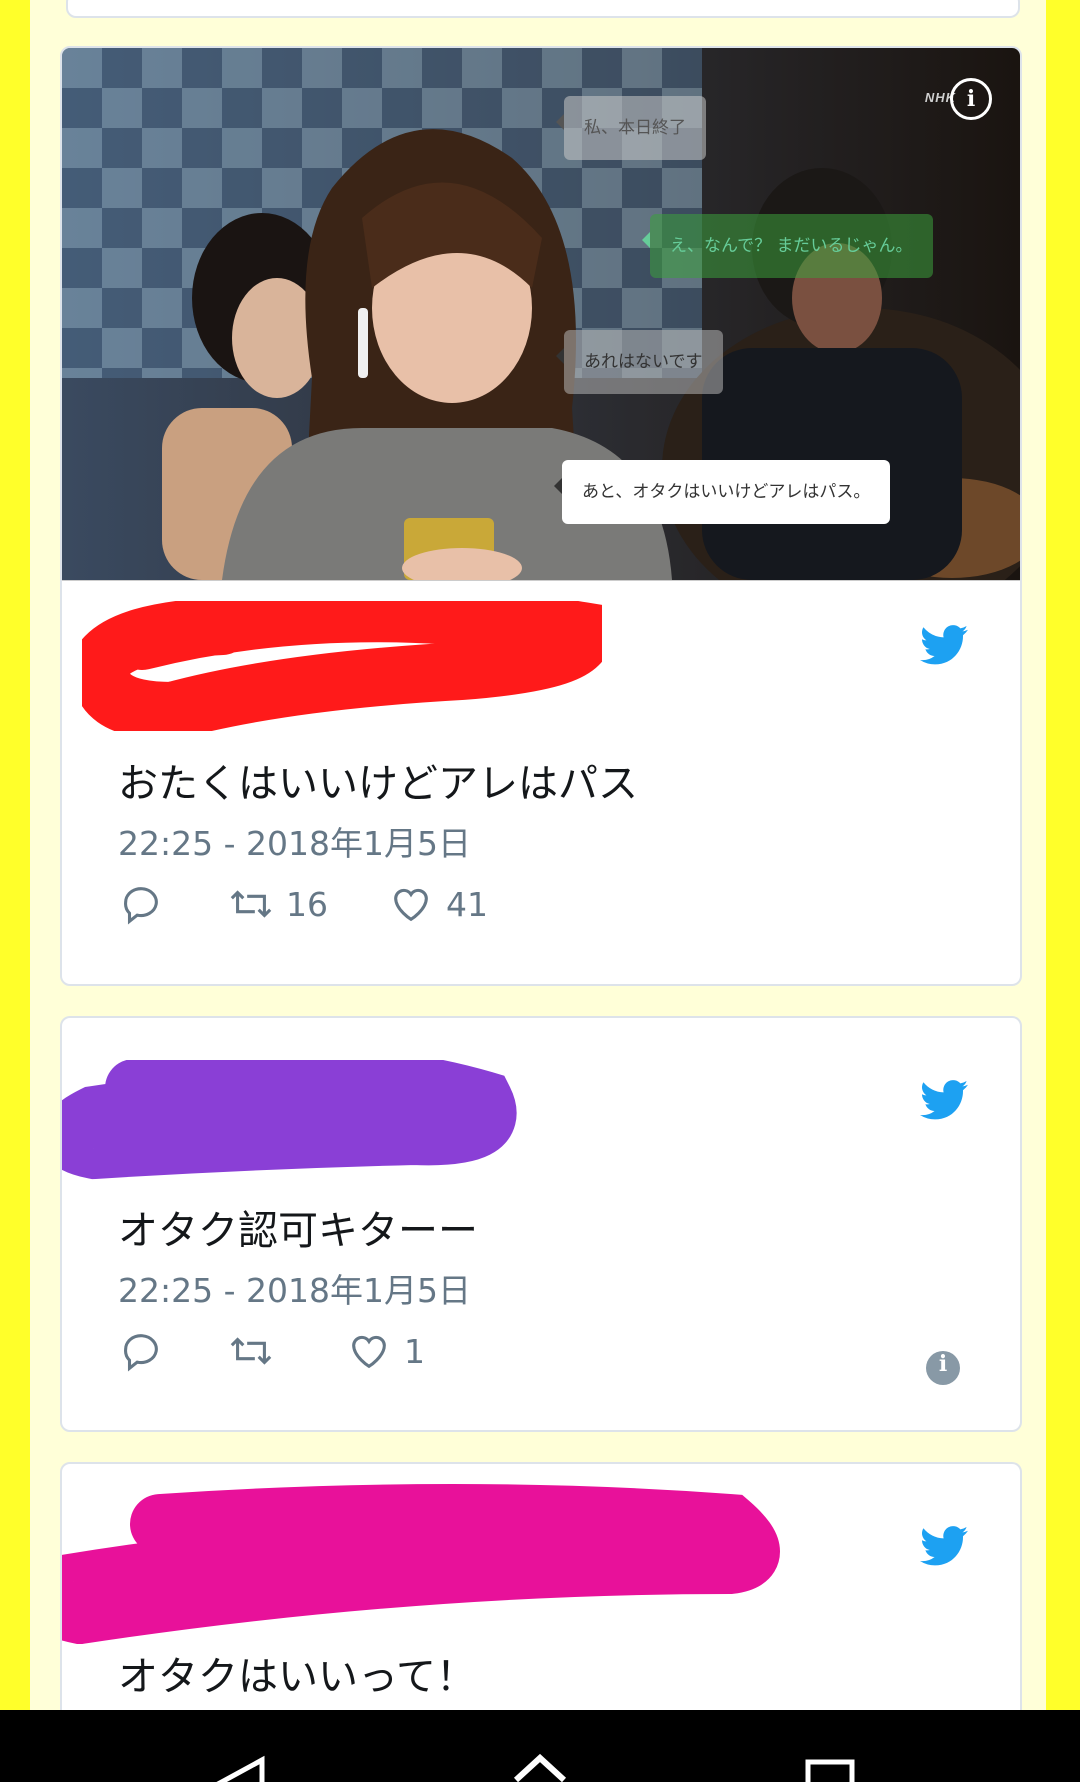 The height and width of the screenshot is (1782, 1080). Describe the element at coordinates (298, 1231) in the screenshot. I see `tweet-text: オタク認可キターー` at that location.